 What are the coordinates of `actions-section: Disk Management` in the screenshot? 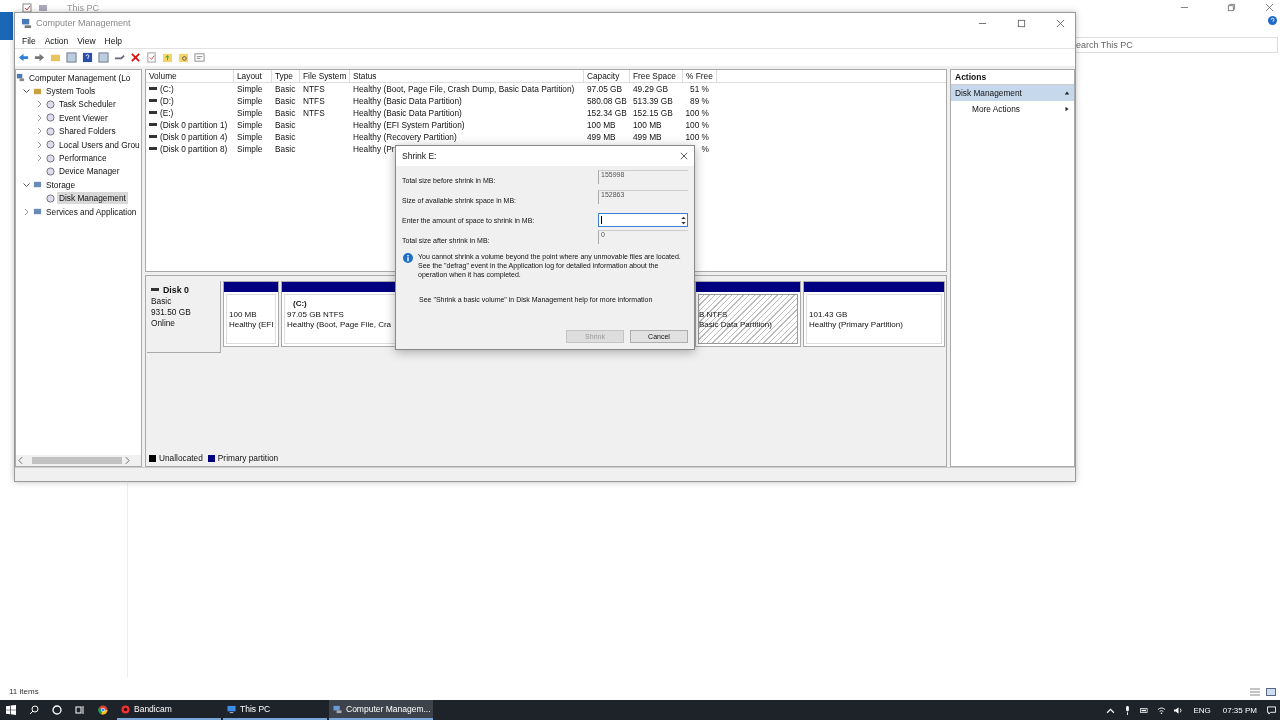 It's located at (1012, 93).